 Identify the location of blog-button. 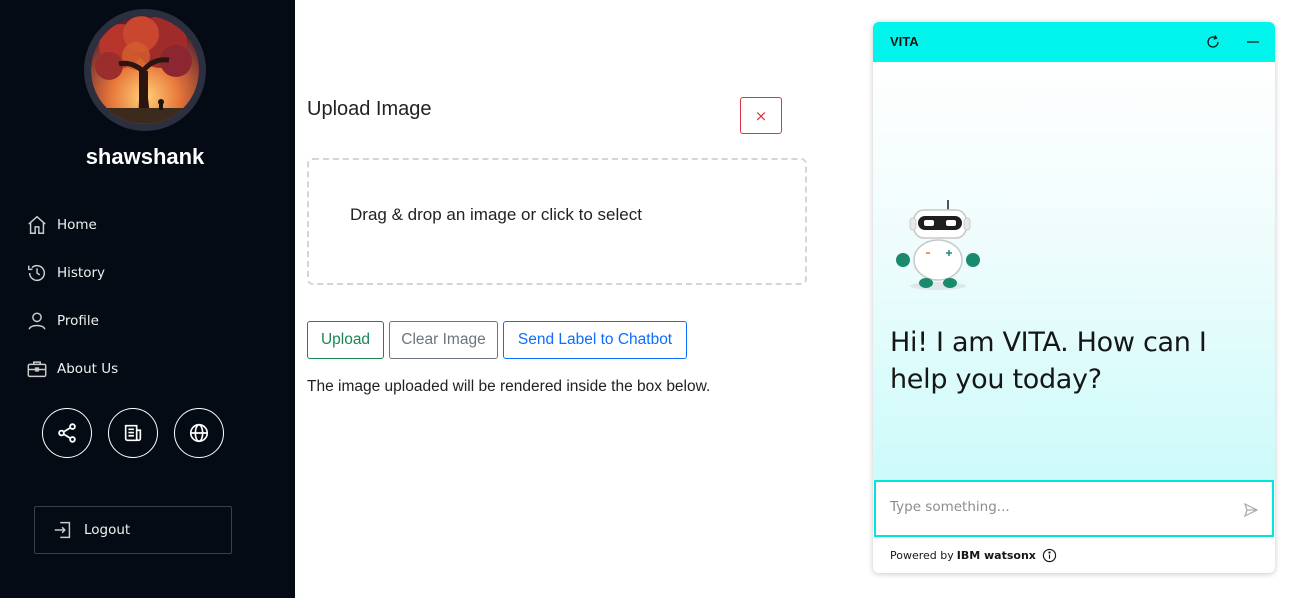
(133, 433).